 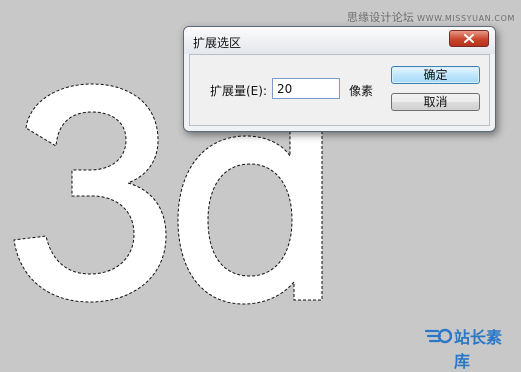 I want to click on logo-icon, so click(x=438, y=336).